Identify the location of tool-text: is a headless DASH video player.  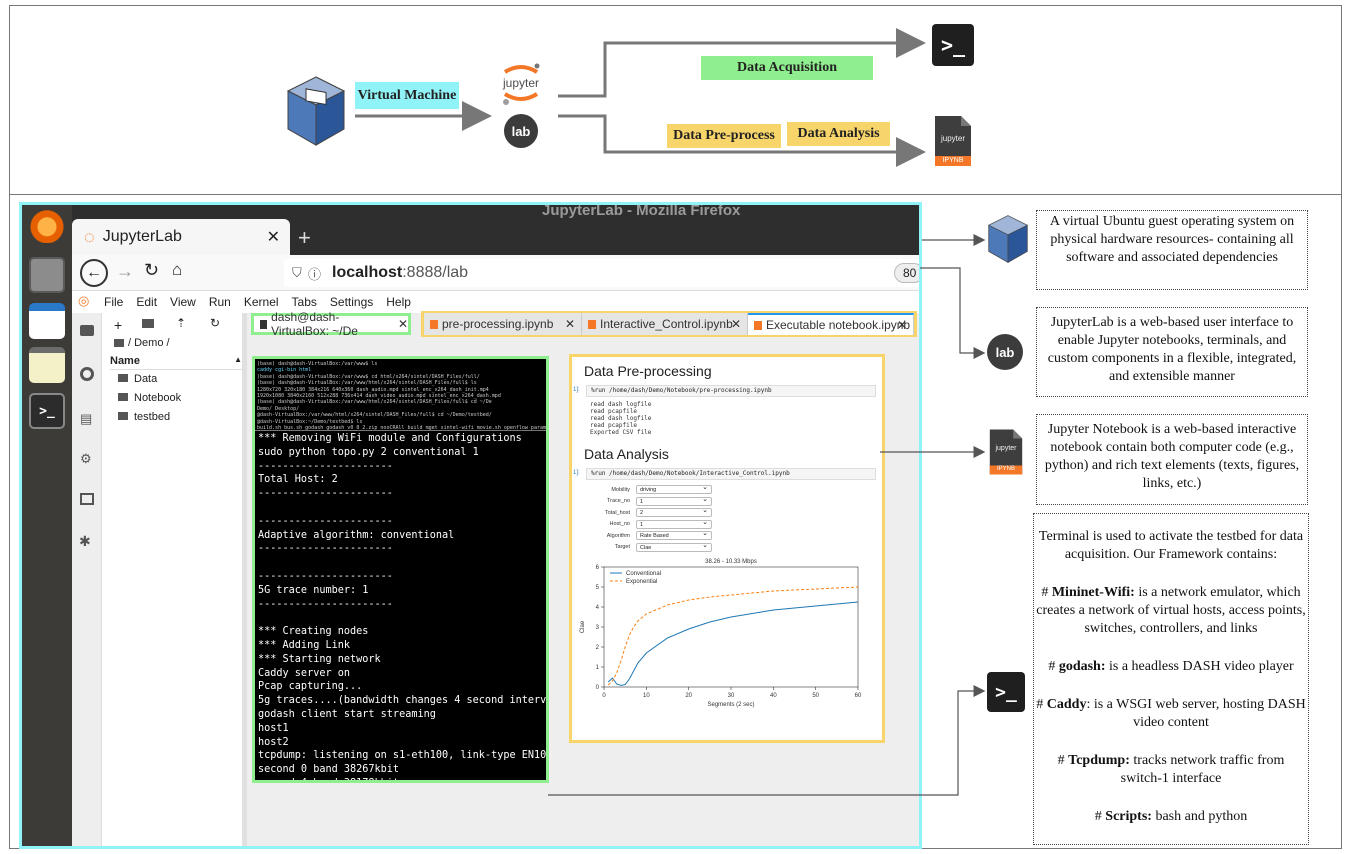
(1199, 666).